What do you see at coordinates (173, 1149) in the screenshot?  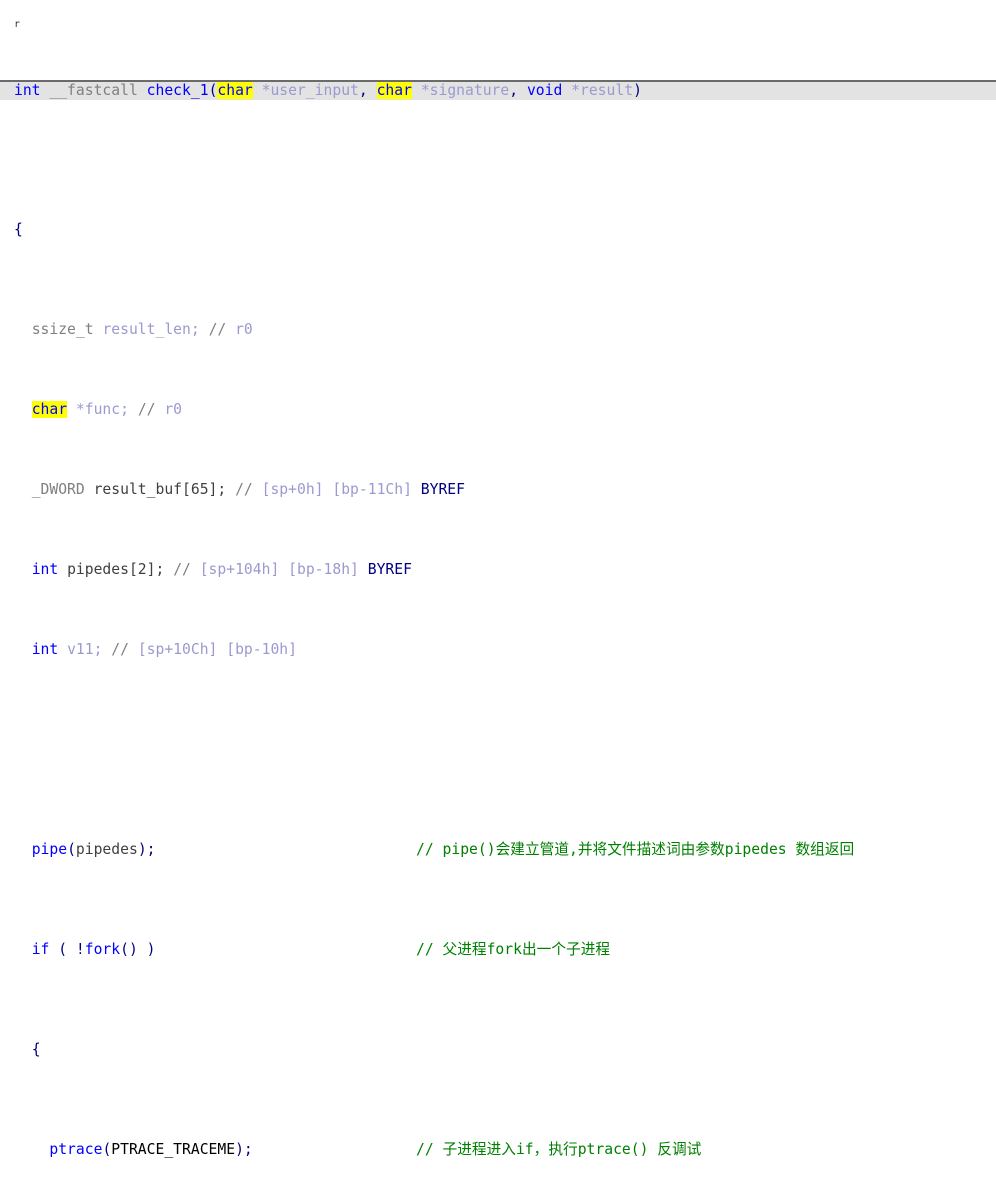 I see `ptrace-traceme-const: PTRACE_TRACEME` at bounding box center [173, 1149].